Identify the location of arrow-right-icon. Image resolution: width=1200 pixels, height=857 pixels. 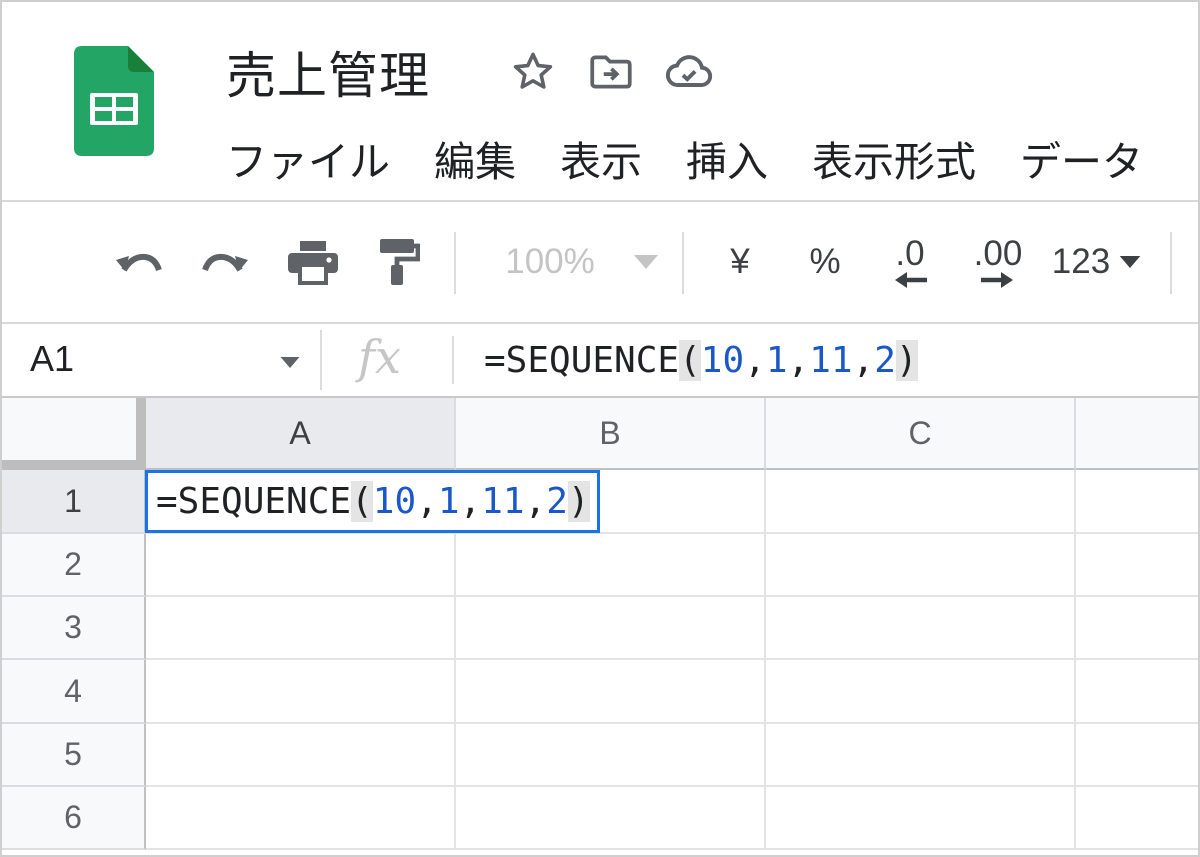
(997, 280).